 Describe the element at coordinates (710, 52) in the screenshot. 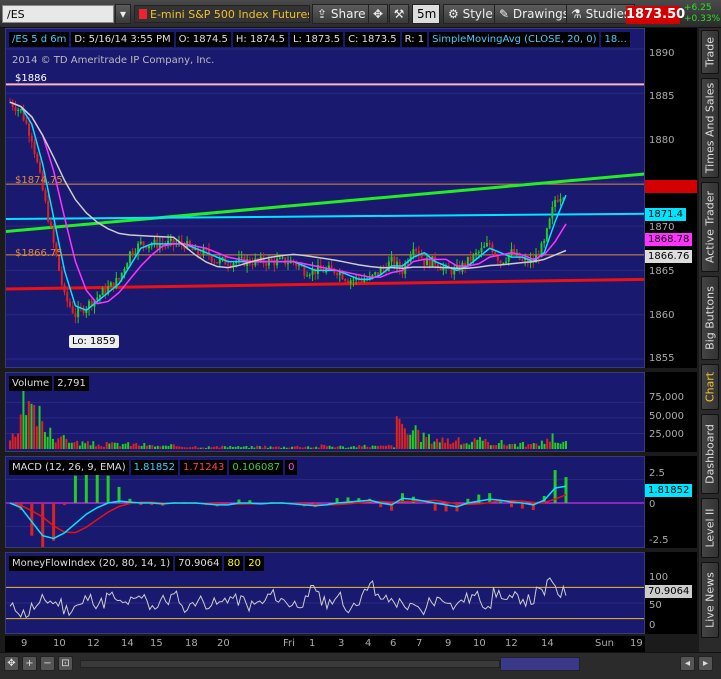

I see `tab-trade: Trade` at that location.